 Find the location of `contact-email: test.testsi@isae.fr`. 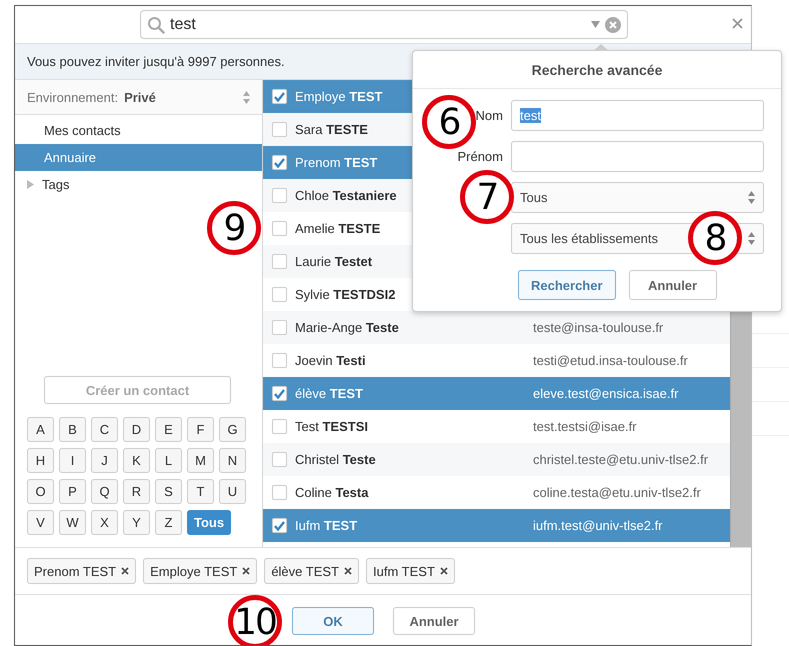

contact-email: test.testsi@isae.fr is located at coordinates (585, 426).